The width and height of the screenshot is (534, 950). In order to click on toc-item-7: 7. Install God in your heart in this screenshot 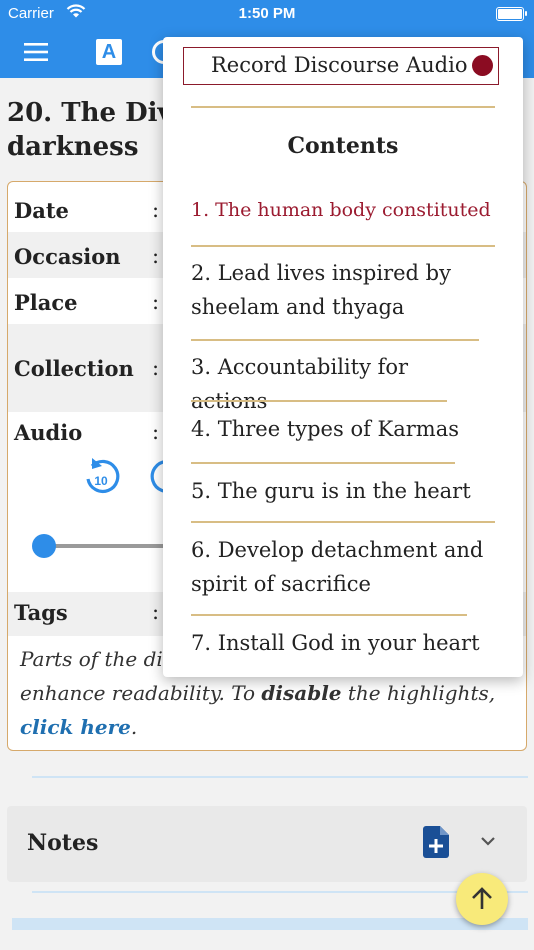, I will do `click(341, 643)`.